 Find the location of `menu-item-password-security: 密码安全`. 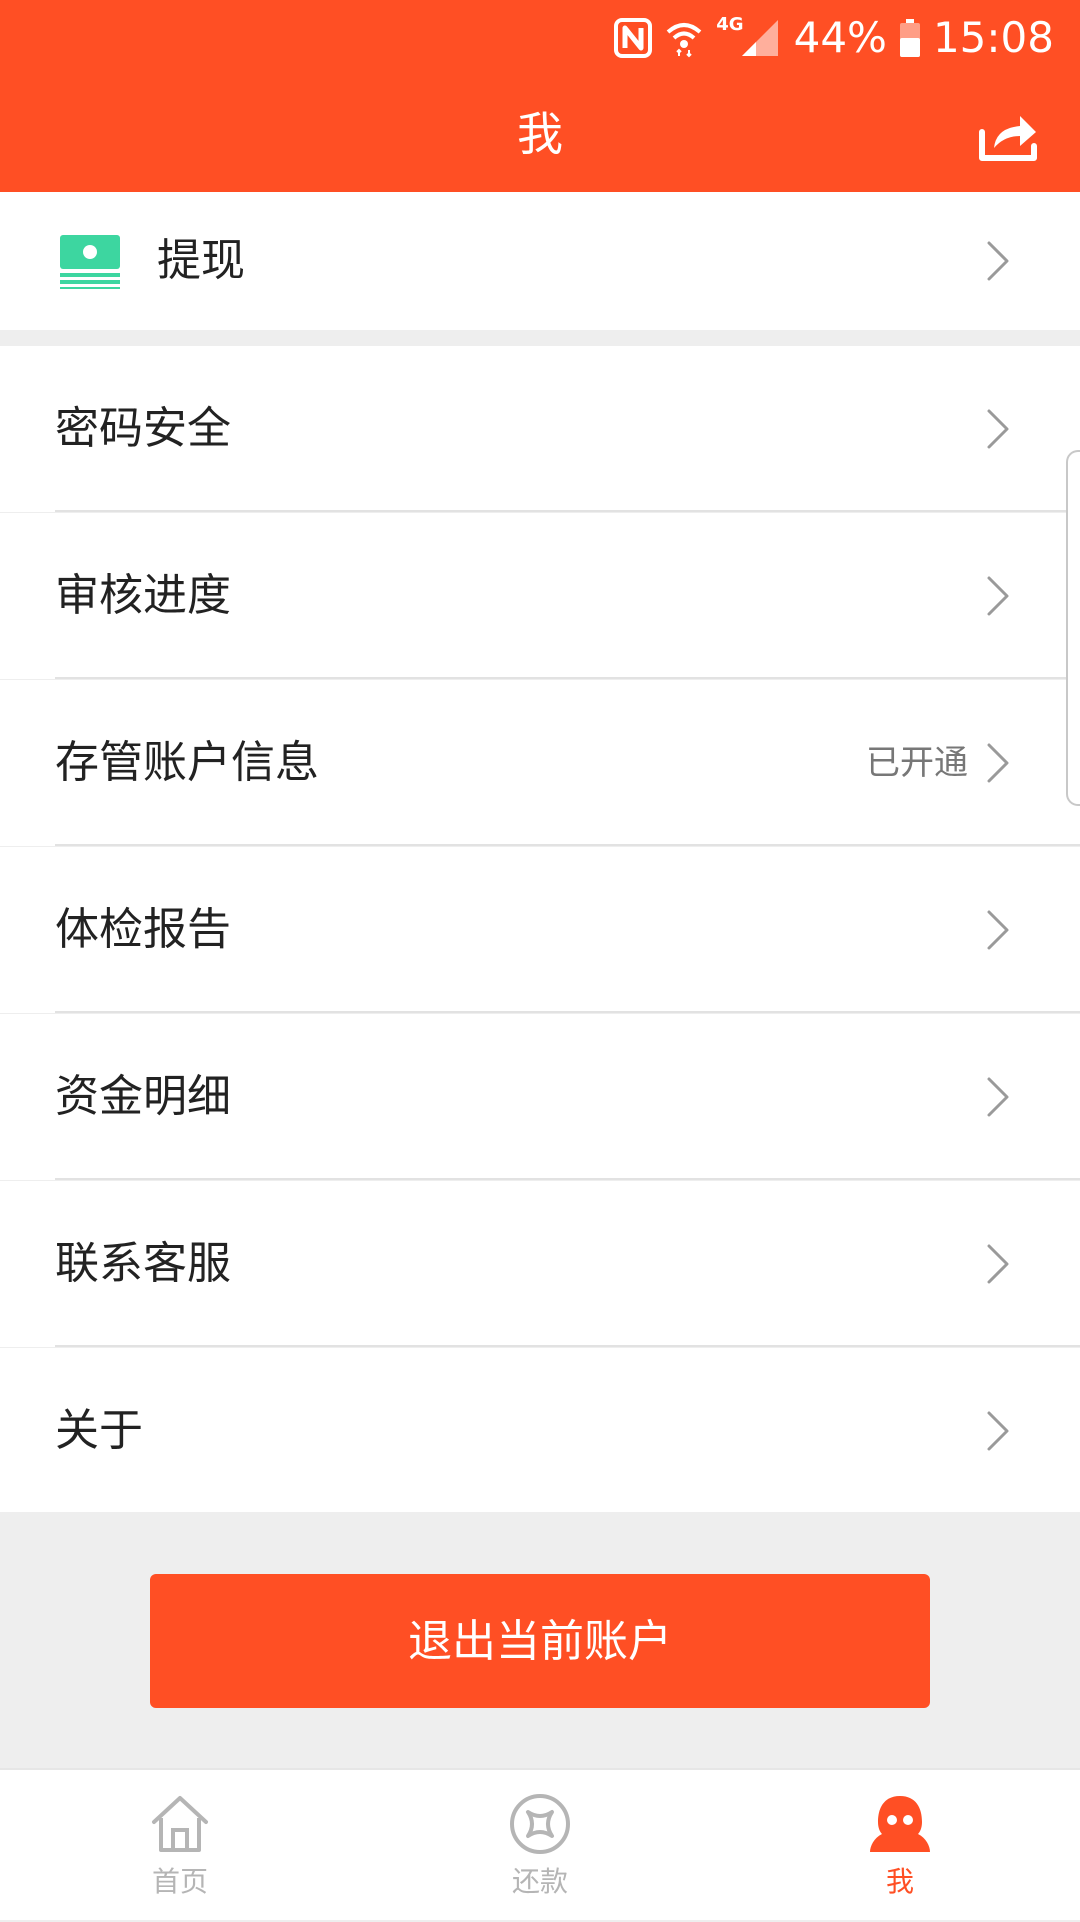

menu-item-password-security: 密码安全 is located at coordinates (540, 429).